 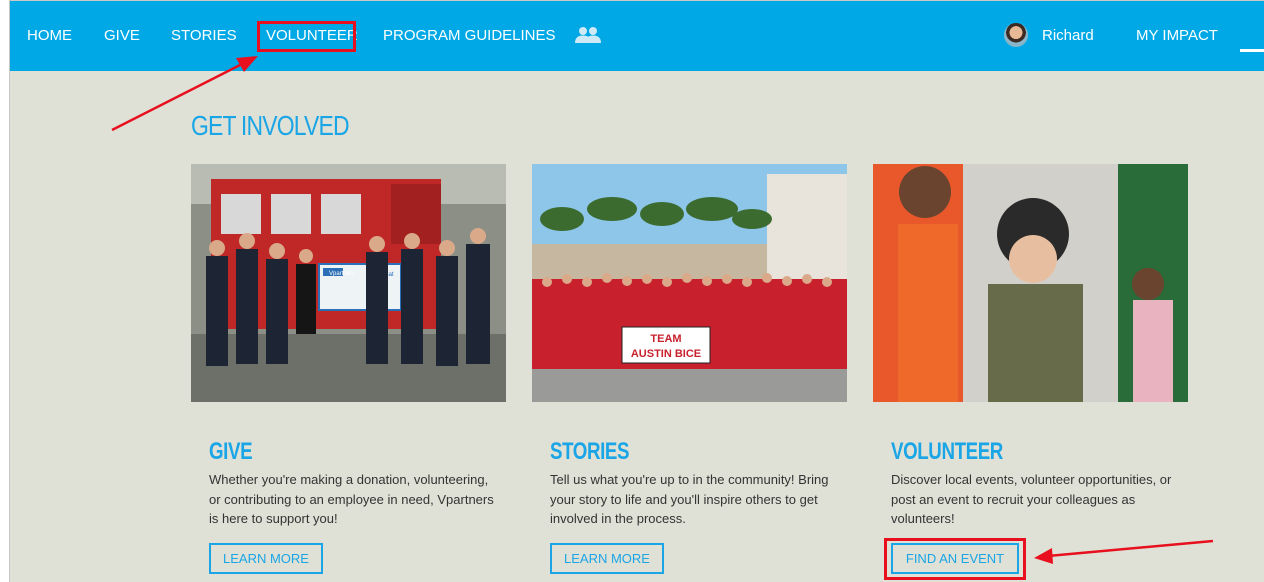 I want to click on banner-line-2: AUSTIN BICE, so click(x=666, y=354).